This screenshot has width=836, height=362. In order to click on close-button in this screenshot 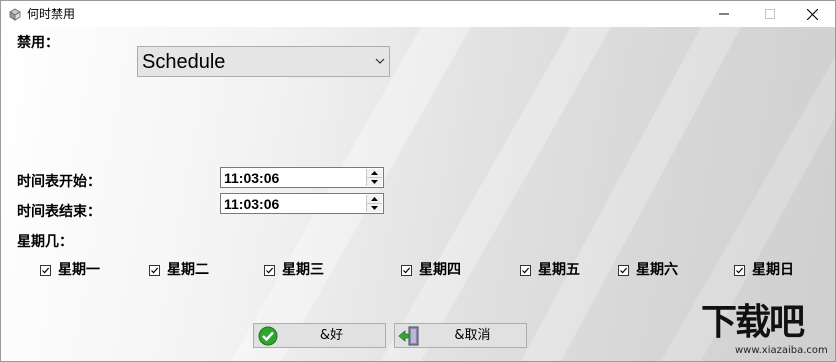, I will do `click(812, 14)`.